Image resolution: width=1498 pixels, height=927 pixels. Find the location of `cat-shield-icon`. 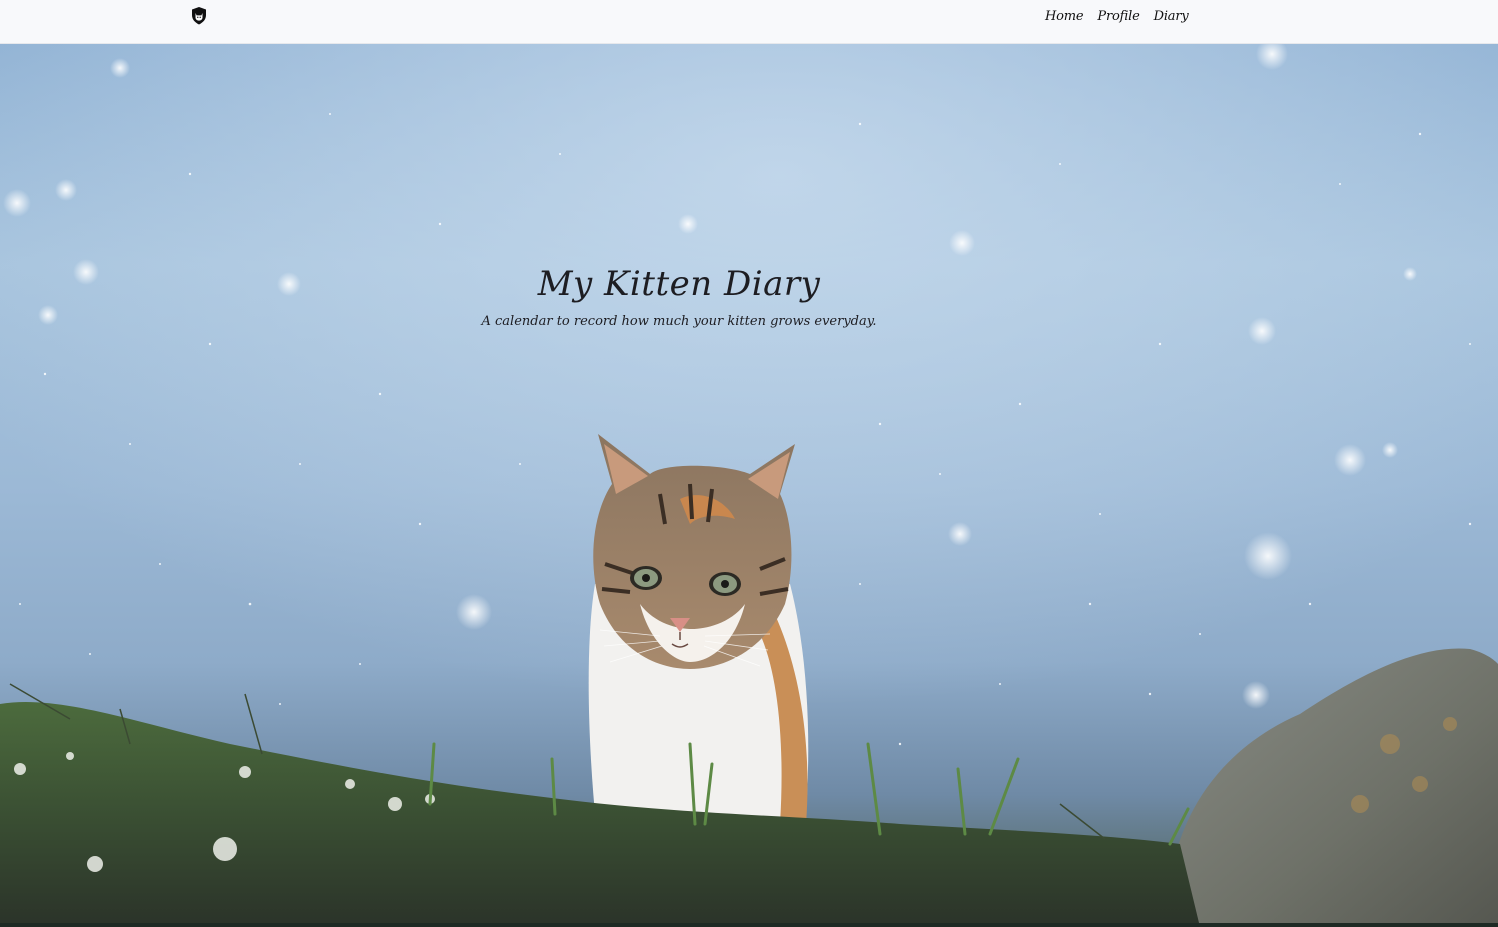

cat-shield-icon is located at coordinates (199, 16).